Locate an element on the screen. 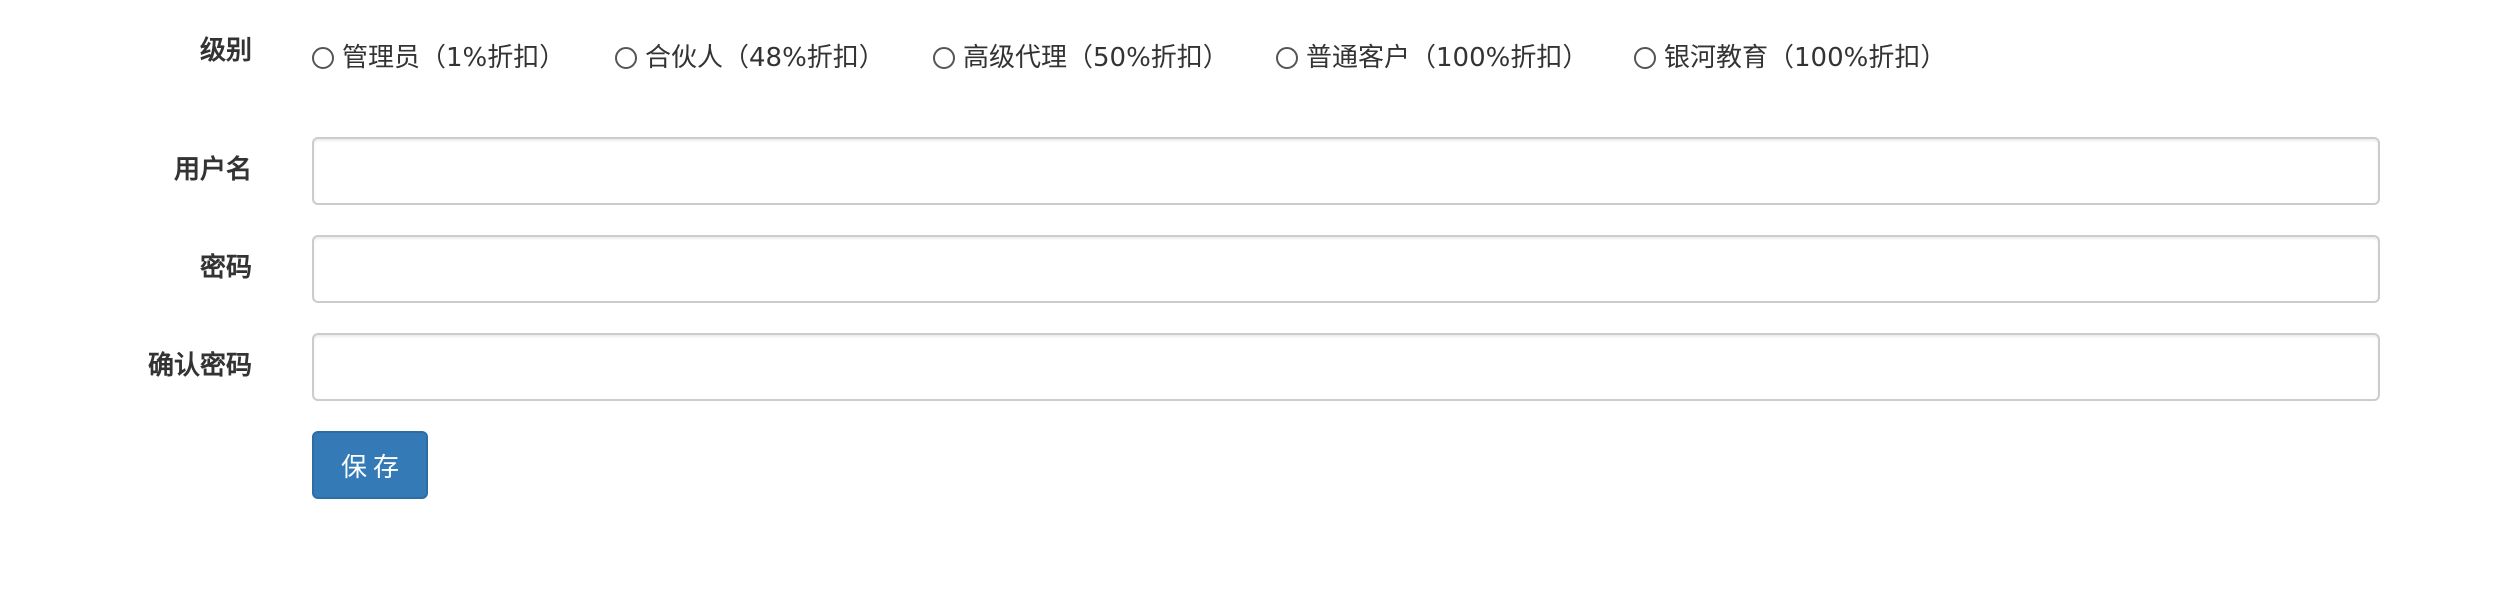 This screenshot has height=610, width=2506. level-option-label: 银河教育（100%折扣） is located at coordinates (1805, 58).